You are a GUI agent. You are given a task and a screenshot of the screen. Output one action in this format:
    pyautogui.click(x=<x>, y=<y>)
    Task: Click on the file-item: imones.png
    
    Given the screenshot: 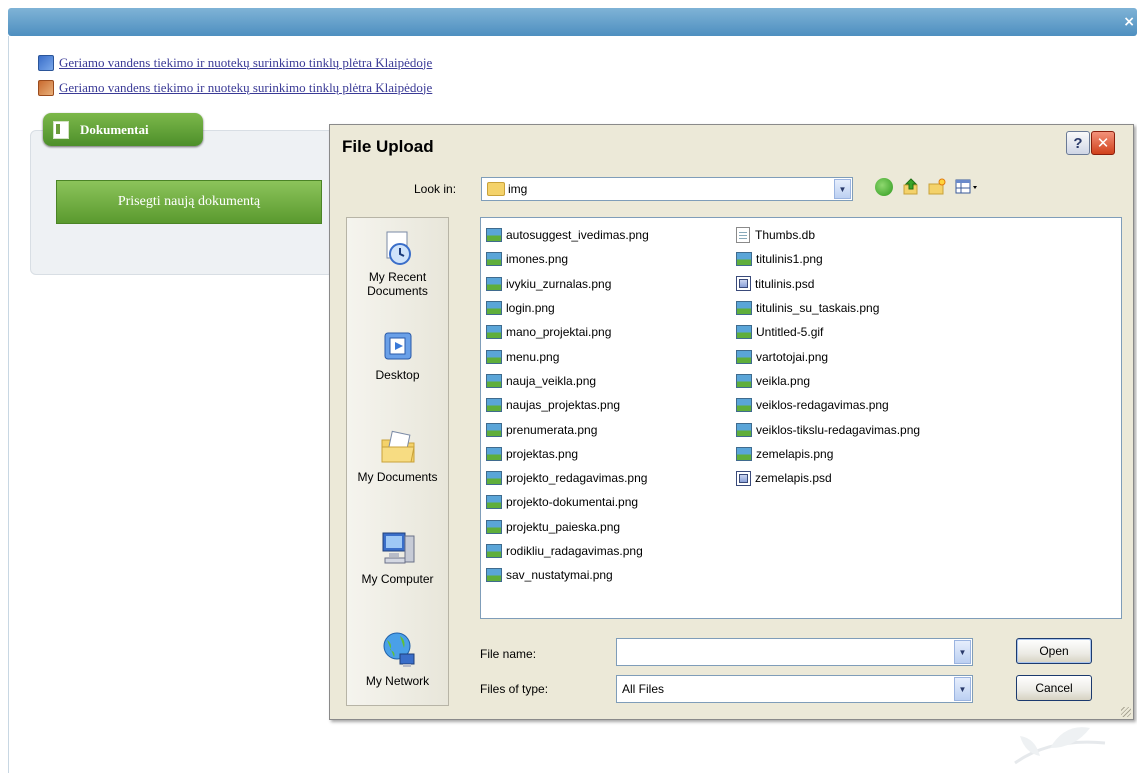 What is the action you would take?
    pyautogui.click(x=567, y=259)
    